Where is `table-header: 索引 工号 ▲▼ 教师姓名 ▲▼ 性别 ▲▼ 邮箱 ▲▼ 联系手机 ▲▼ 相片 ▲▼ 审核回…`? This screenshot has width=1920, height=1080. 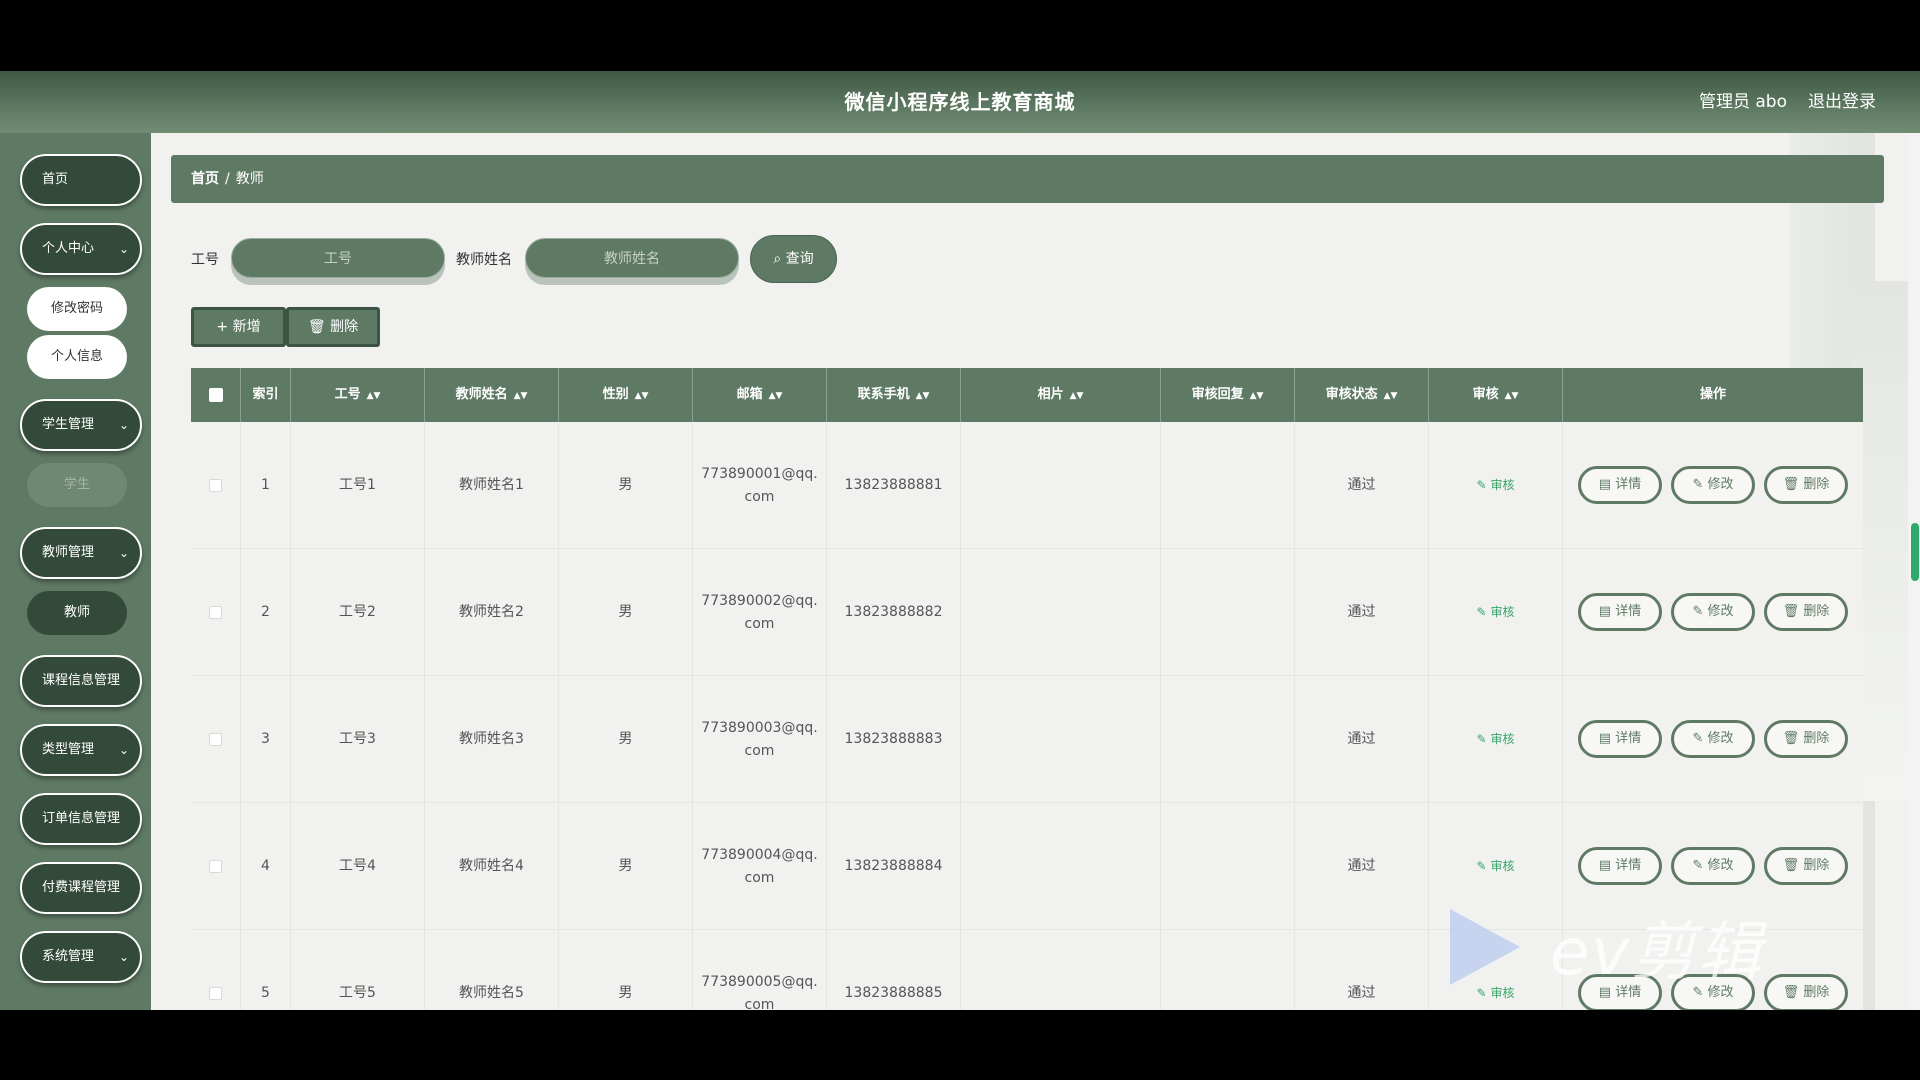 table-header: 索引 工号 ▲▼ 教师姓名 ▲▼ 性别 ▲▼ 邮箱 ▲▼ 联系手机 ▲▼ 相片 ▲▼ 审核回… is located at coordinates (1027, 395).